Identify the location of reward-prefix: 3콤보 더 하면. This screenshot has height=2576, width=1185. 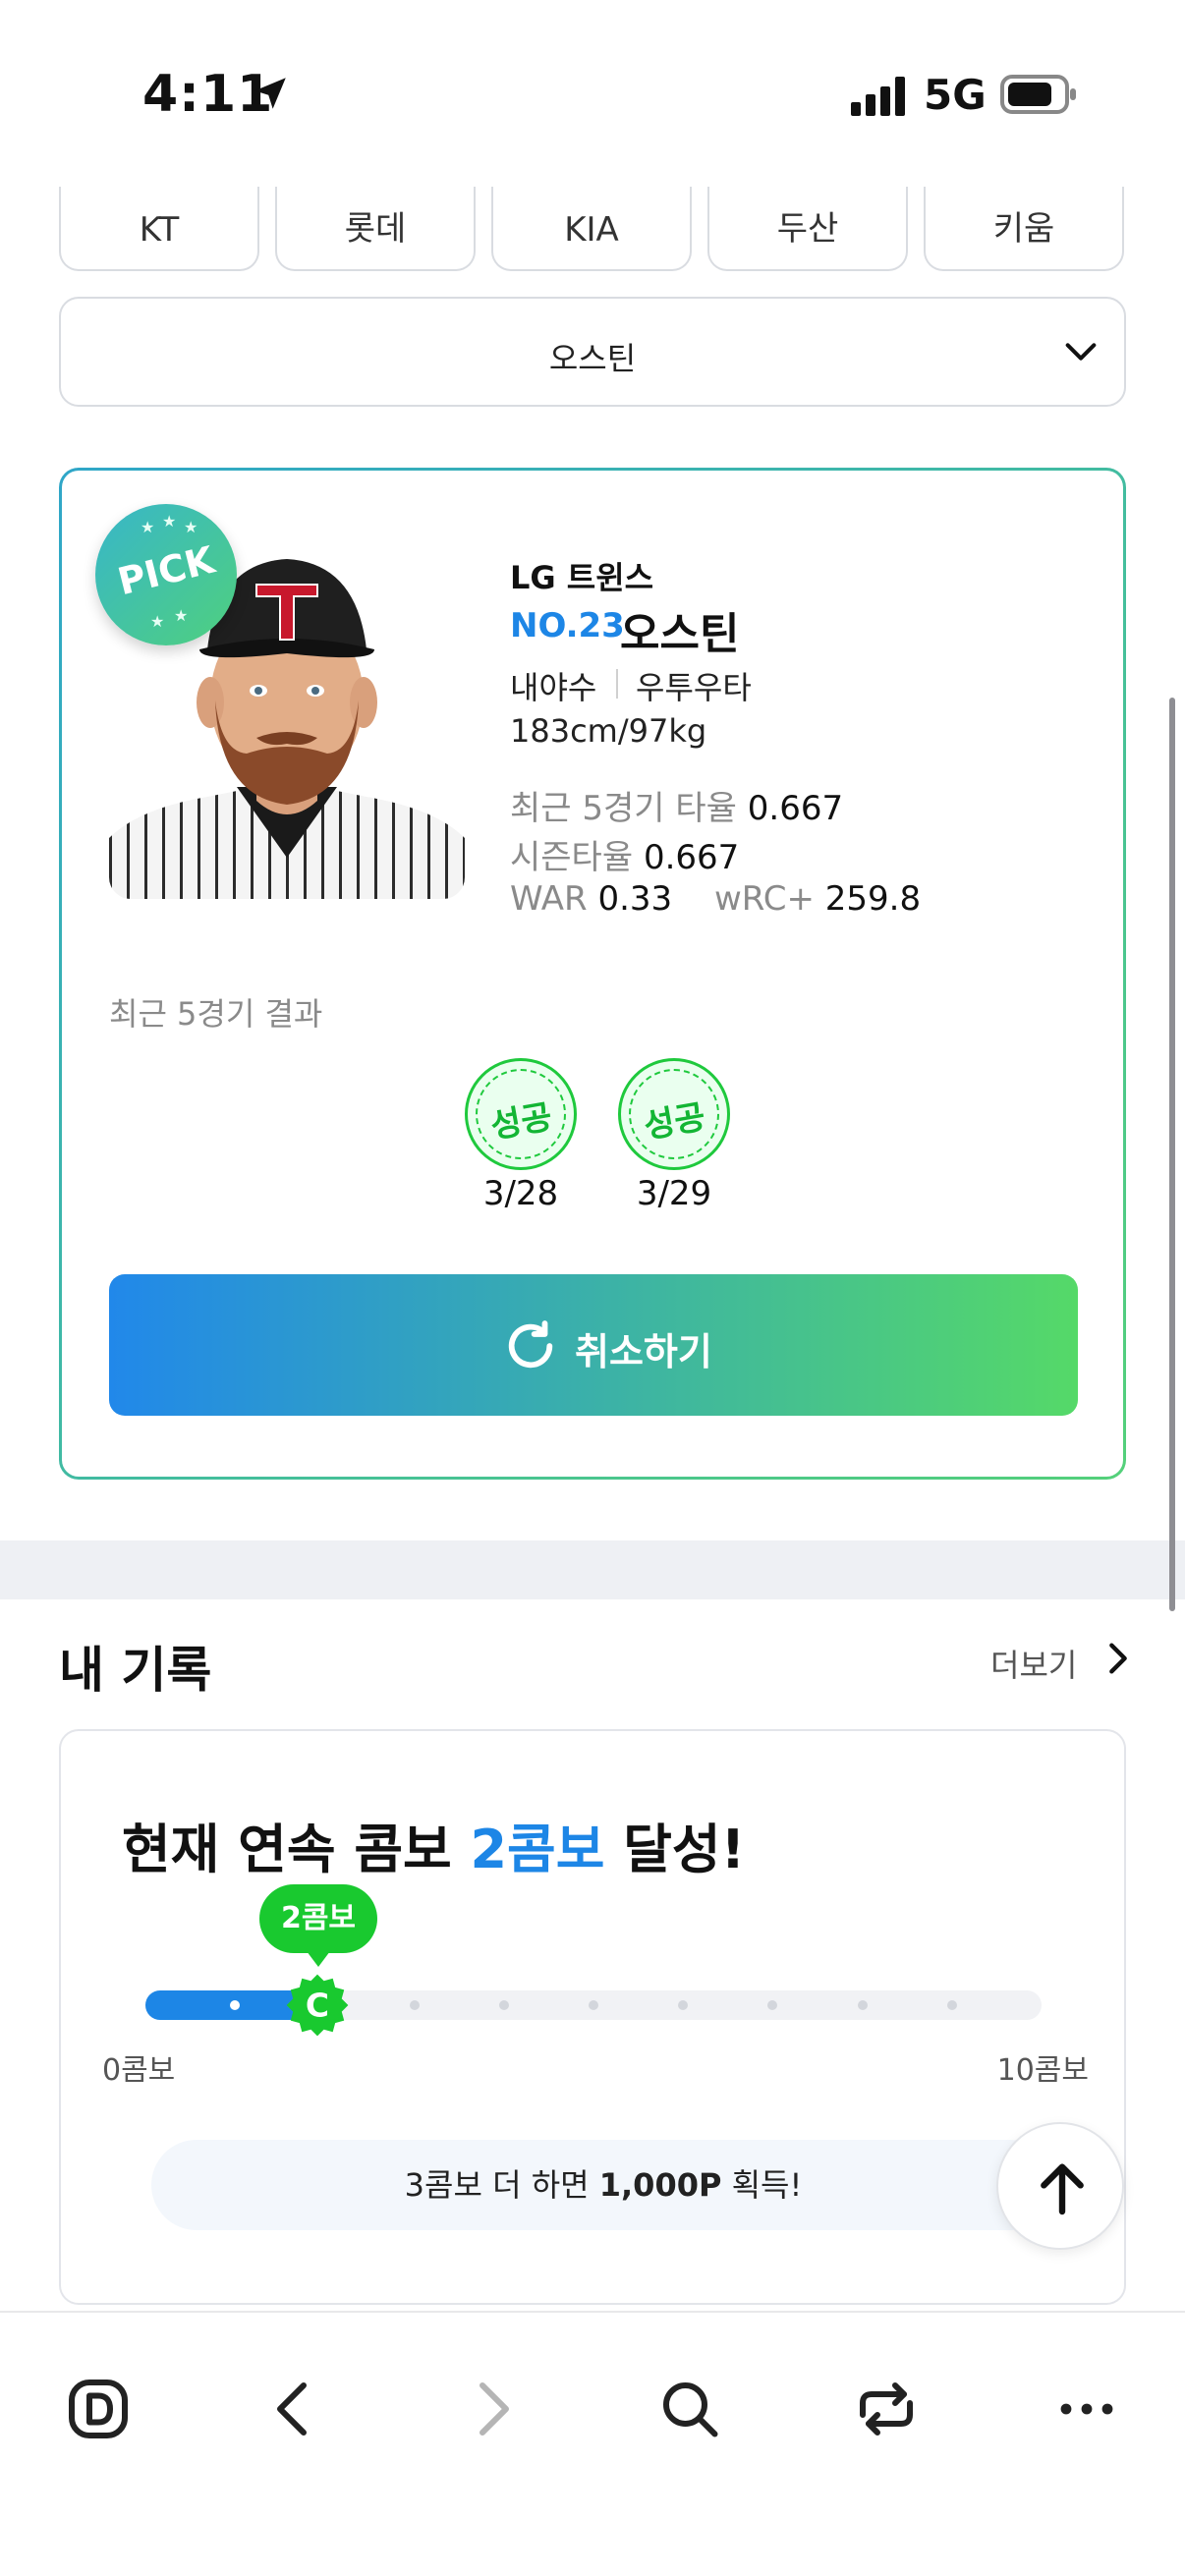
(502, 2185).